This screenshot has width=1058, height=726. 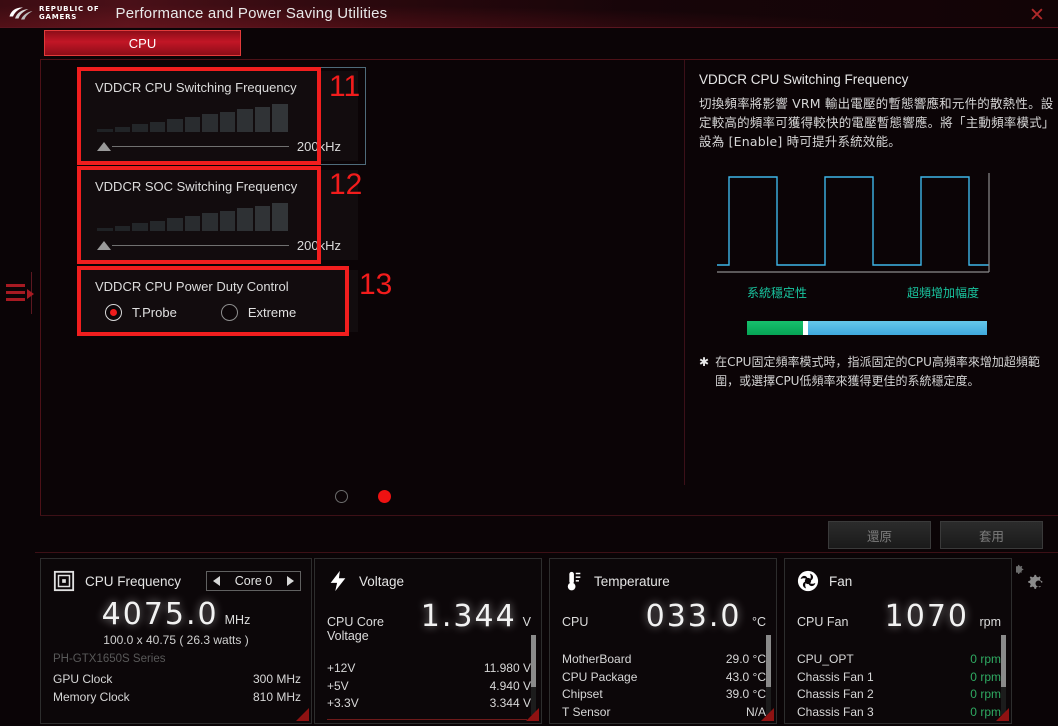 What do you see at coordinates (21, 293) in the screenshot?
I see `menu-expand-icon` at bounding box center [21, 293].